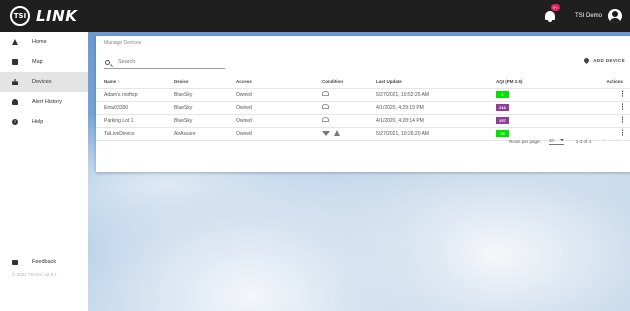 The height and width of the screenshot is (311, 630). Describe the element at coordinates (544, 121) in the screenshot. I see `aqi-cell: 257` at that location.